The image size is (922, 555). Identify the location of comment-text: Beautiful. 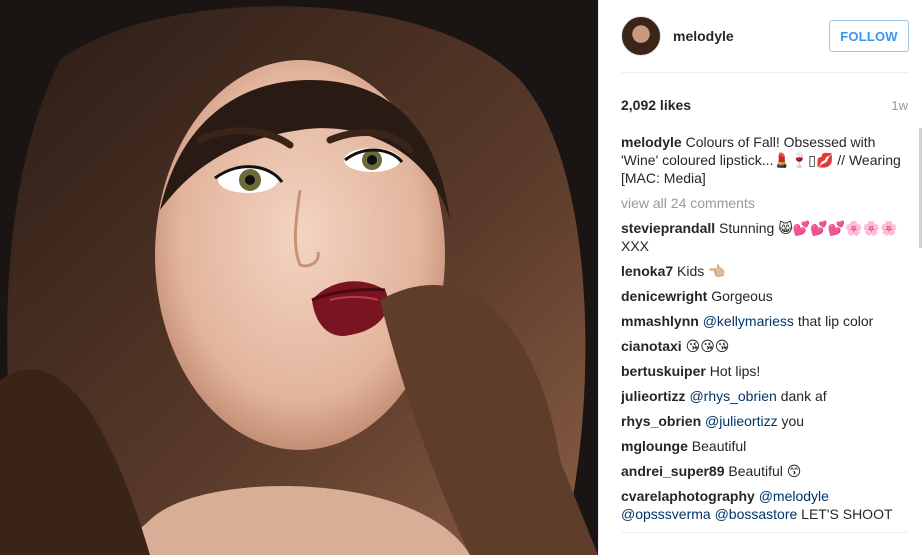
(719, 446).